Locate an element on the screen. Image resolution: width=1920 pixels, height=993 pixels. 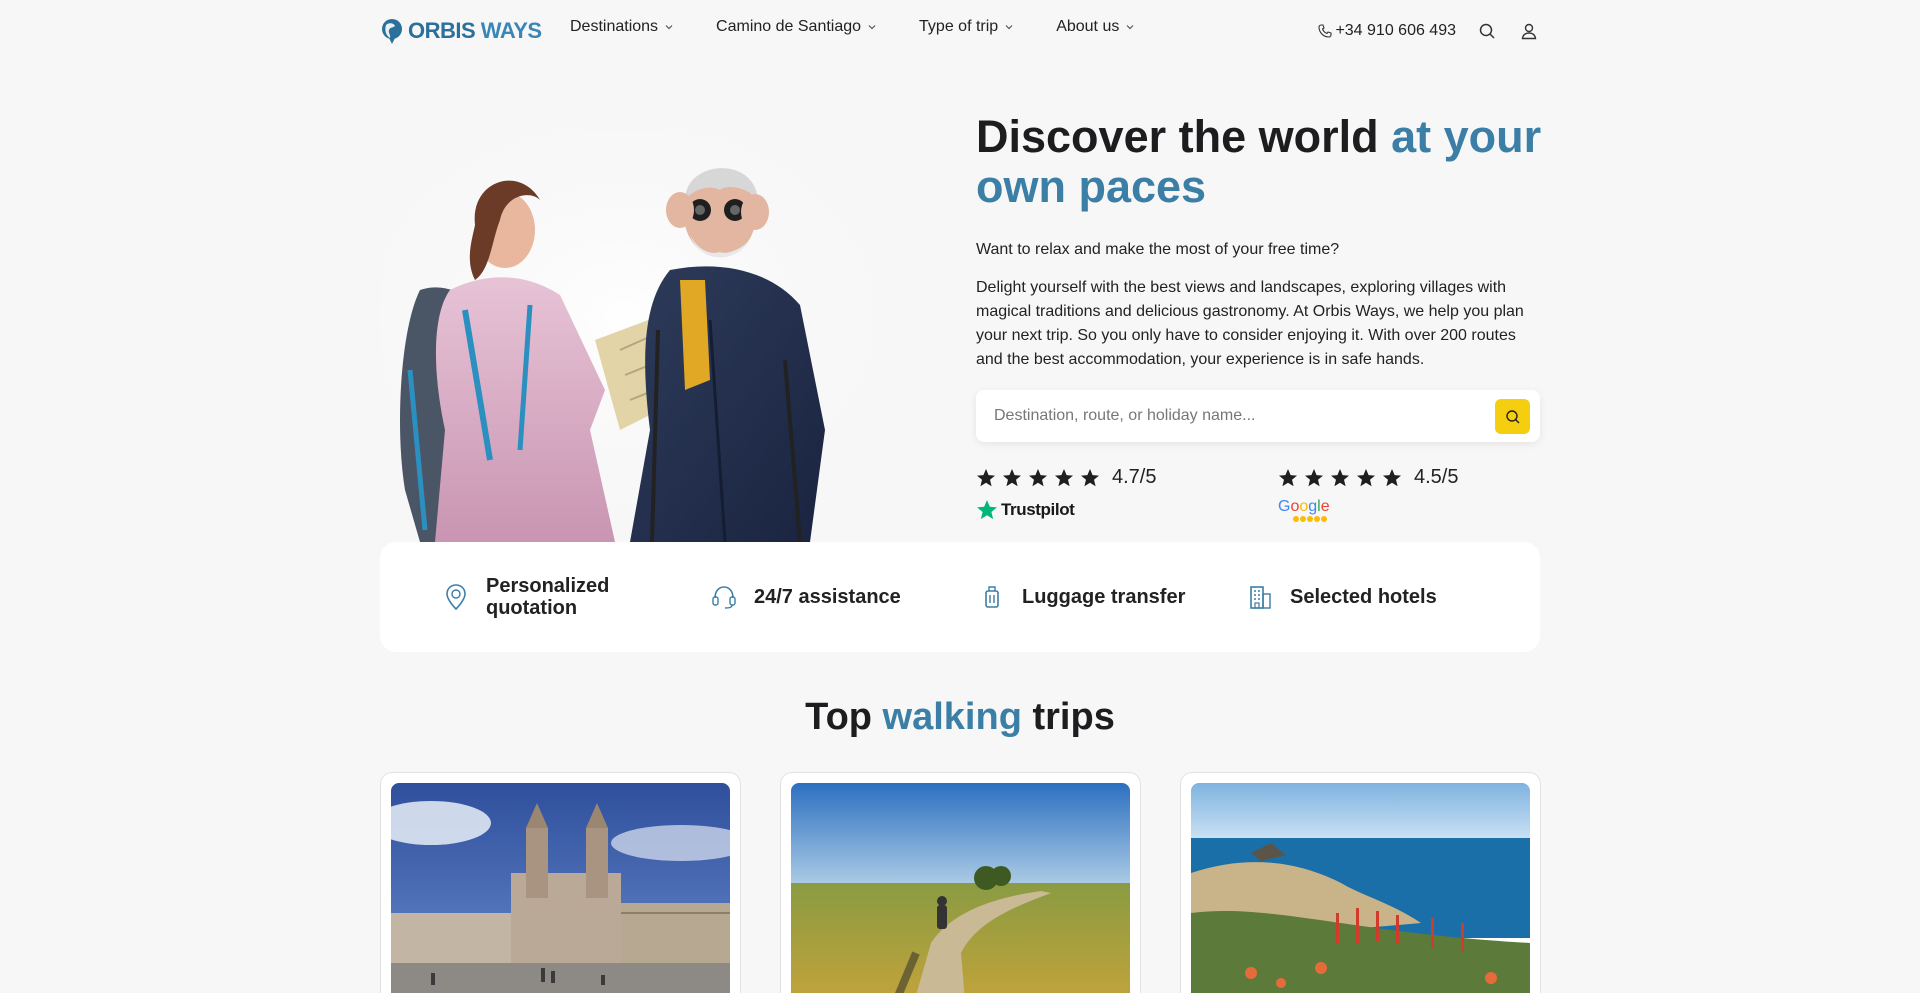
trustpilot-star-icon is located at coordinates (987, 510).